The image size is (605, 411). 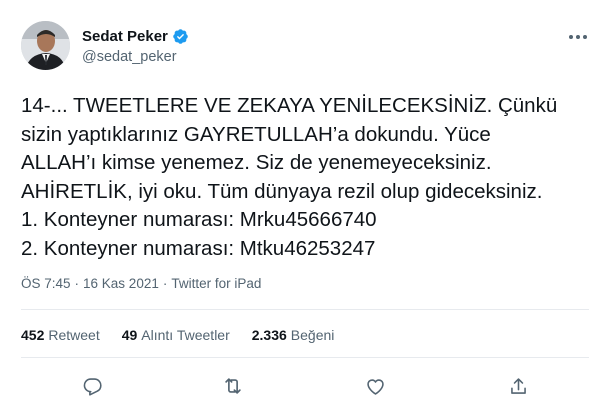 I want to click on quote-tweets-stat: 49 Alıntı Tweetler, so click(x=176, y=335).